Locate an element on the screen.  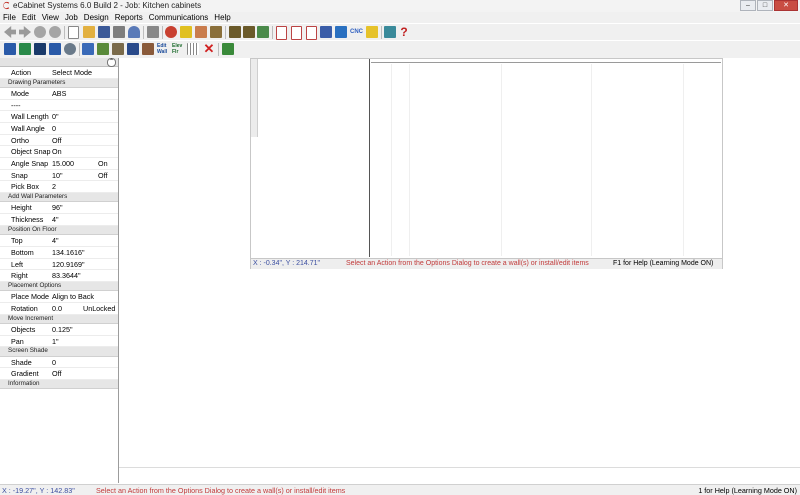
app-logo-icon is located at coordinates (6, 5).